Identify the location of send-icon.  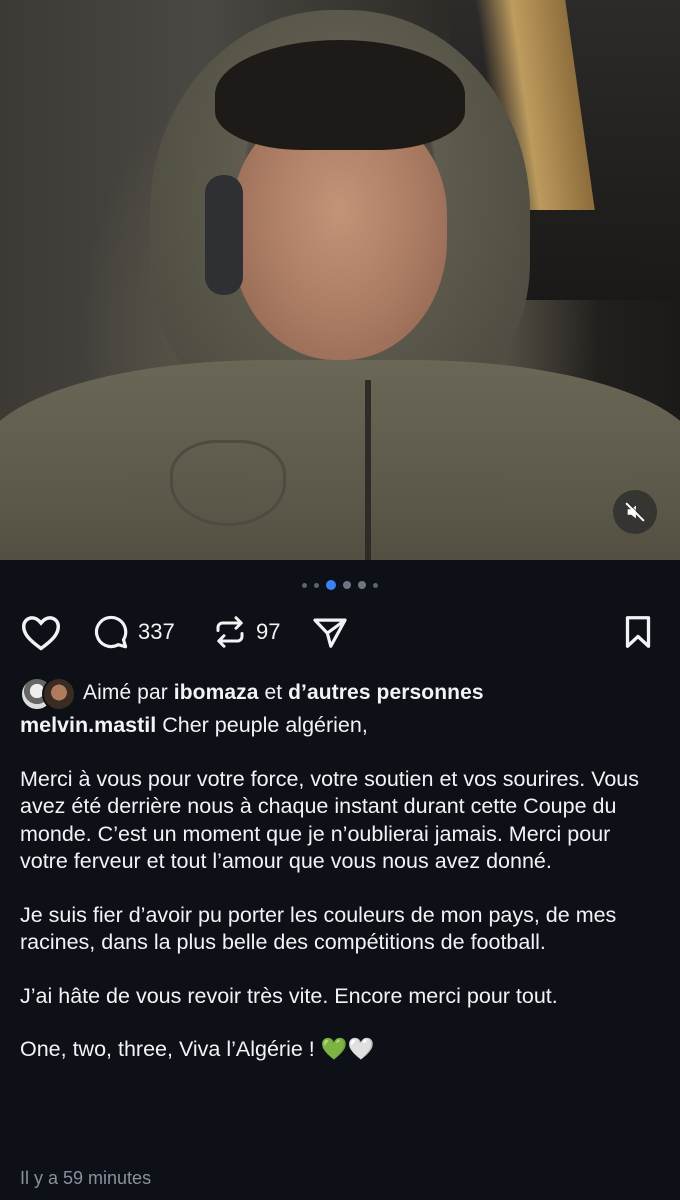
(330, 633).